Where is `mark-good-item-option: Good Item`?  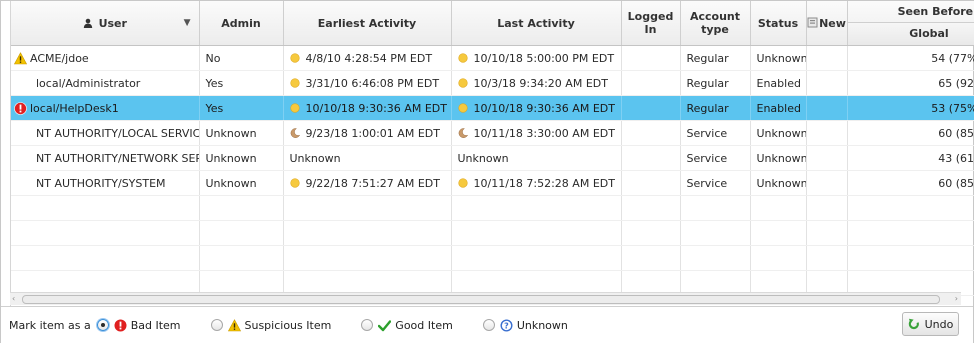
mark-good-item-option: Good Item is located at coordinates (407, 325).